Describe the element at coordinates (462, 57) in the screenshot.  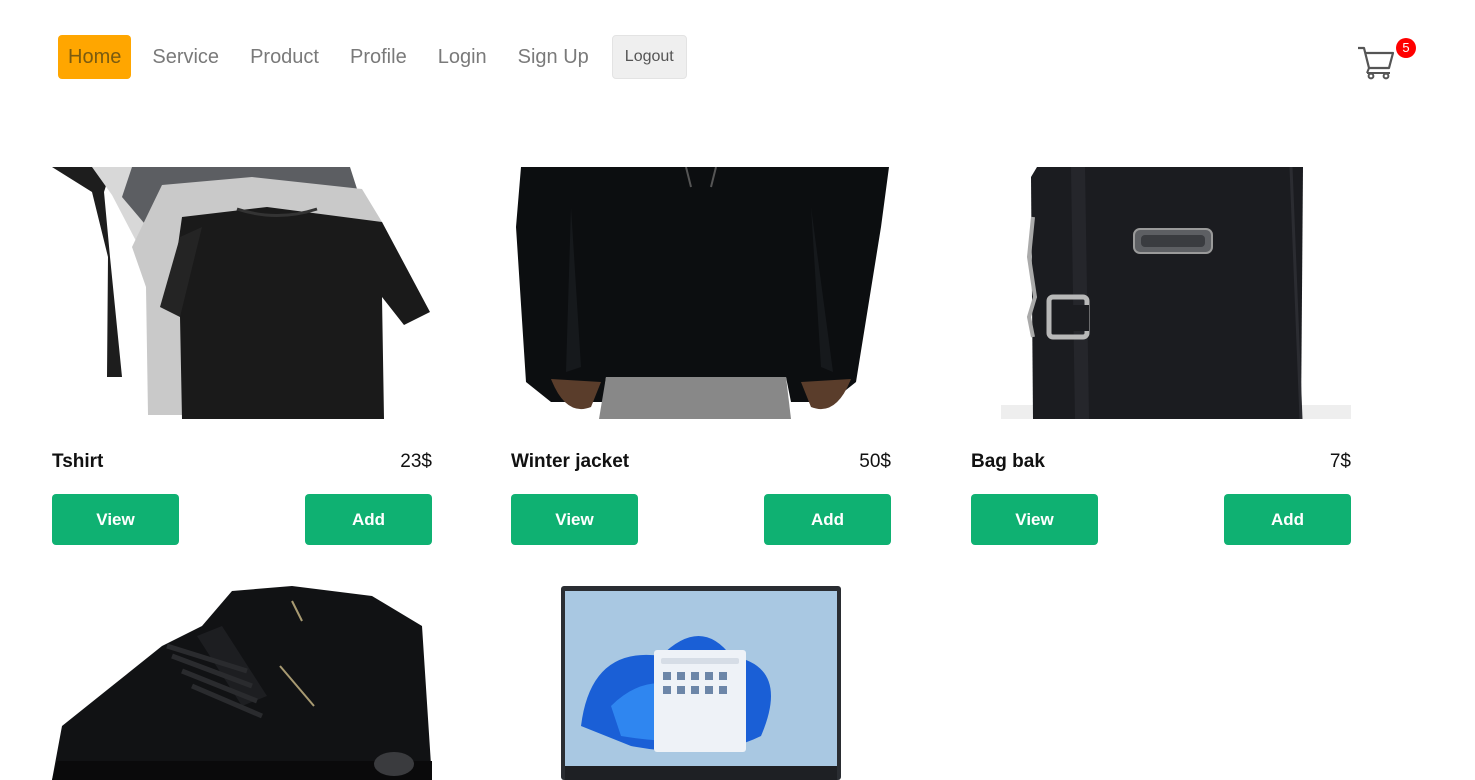
I see `nav-login-link: Login` at that location.